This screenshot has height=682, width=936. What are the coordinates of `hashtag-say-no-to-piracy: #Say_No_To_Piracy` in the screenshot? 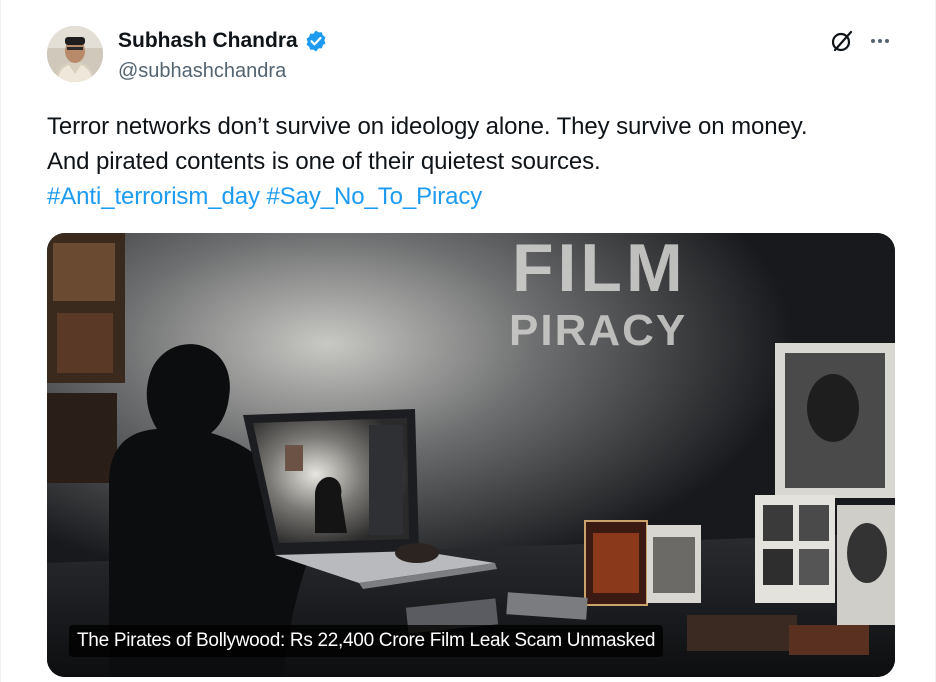 It's located at (374, 196).